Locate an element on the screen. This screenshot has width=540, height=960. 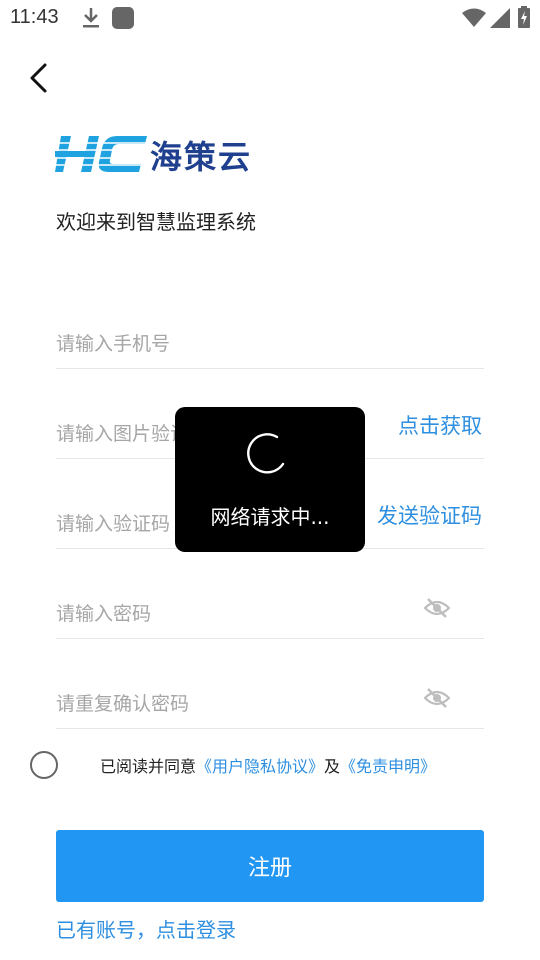
confirm-password-input is located at coordinates (206, 704).